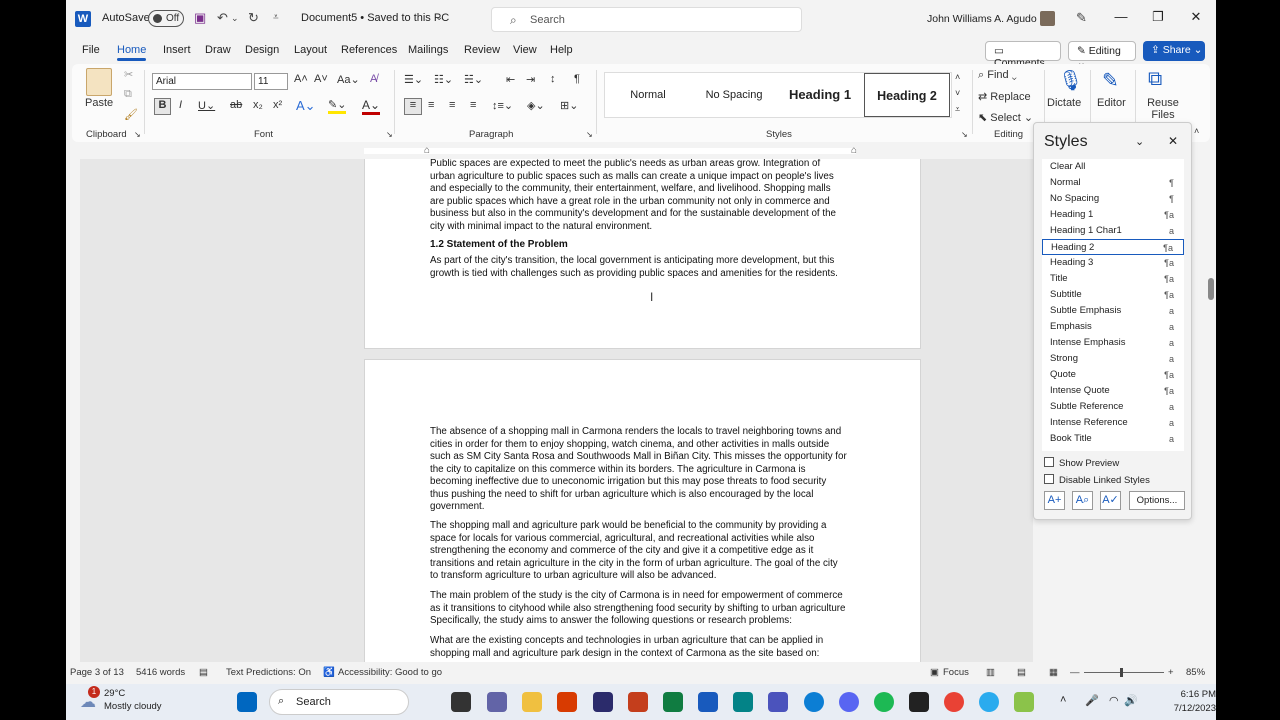 The height and width of the screenshot is (720, 1280). Describe the element at coordinates (957, 93) in the screenshot. I see `gallery-down-icon: ˅` at that location.